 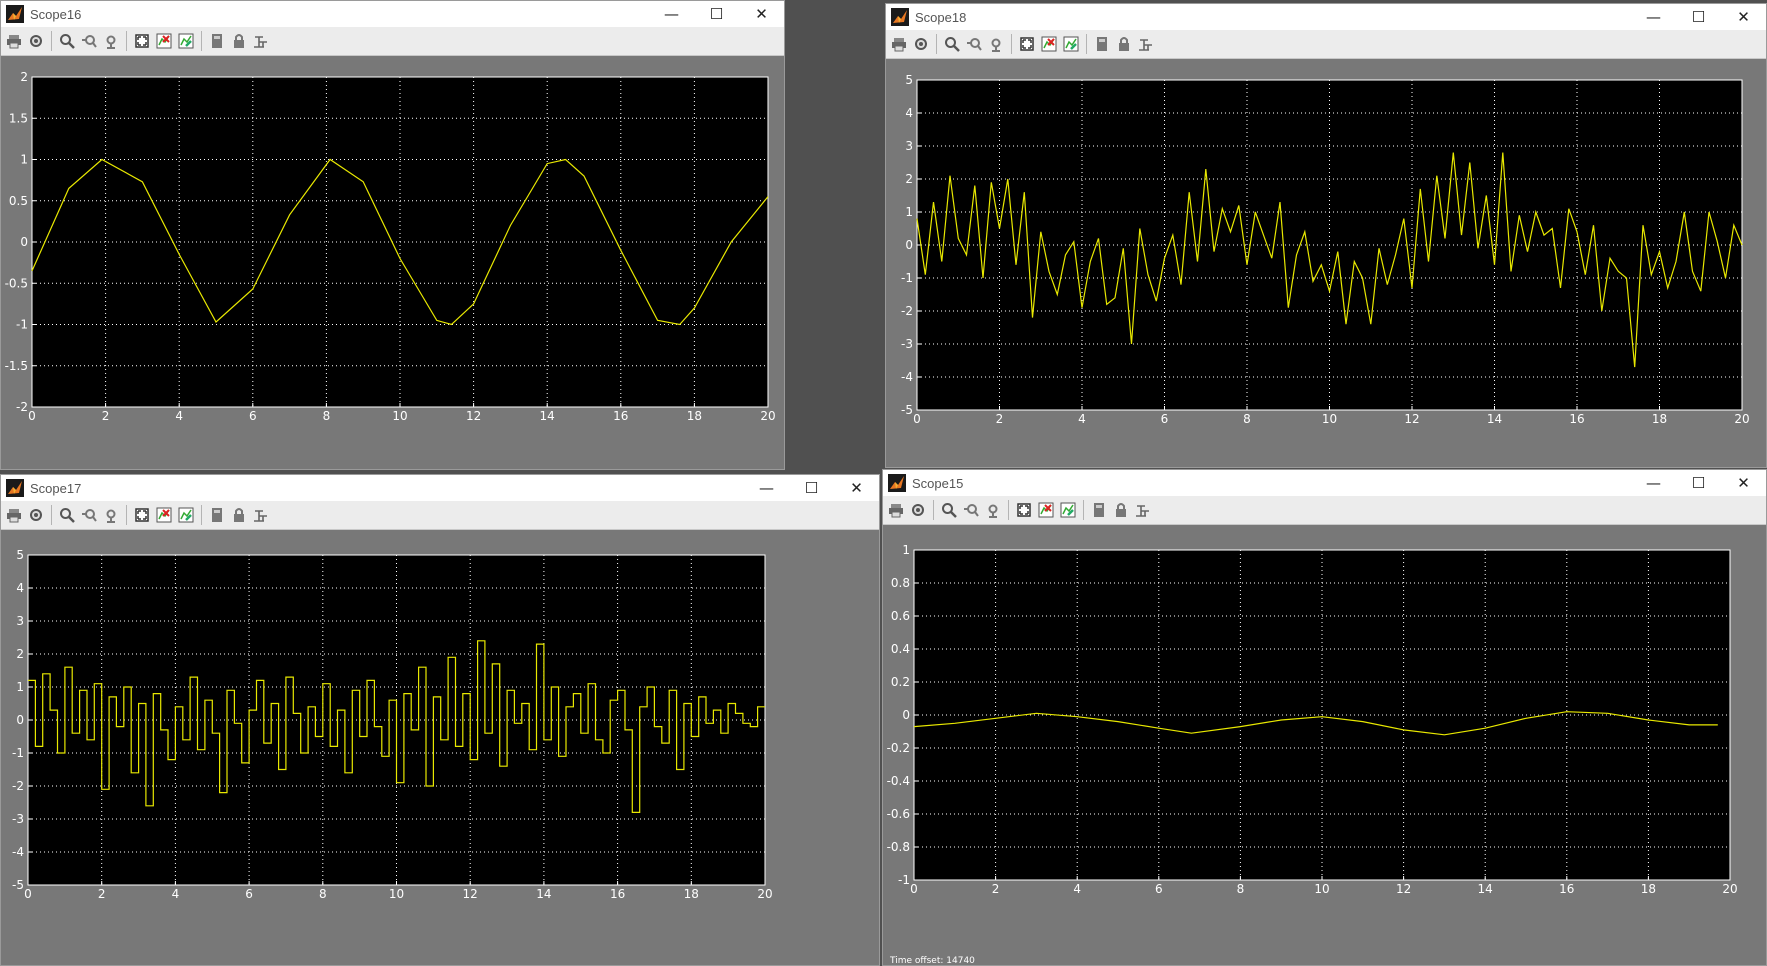 What do you see at coordinates (15, 488) in the screenshot?
I see `matlab-icon` at bounding box center [15, 488].